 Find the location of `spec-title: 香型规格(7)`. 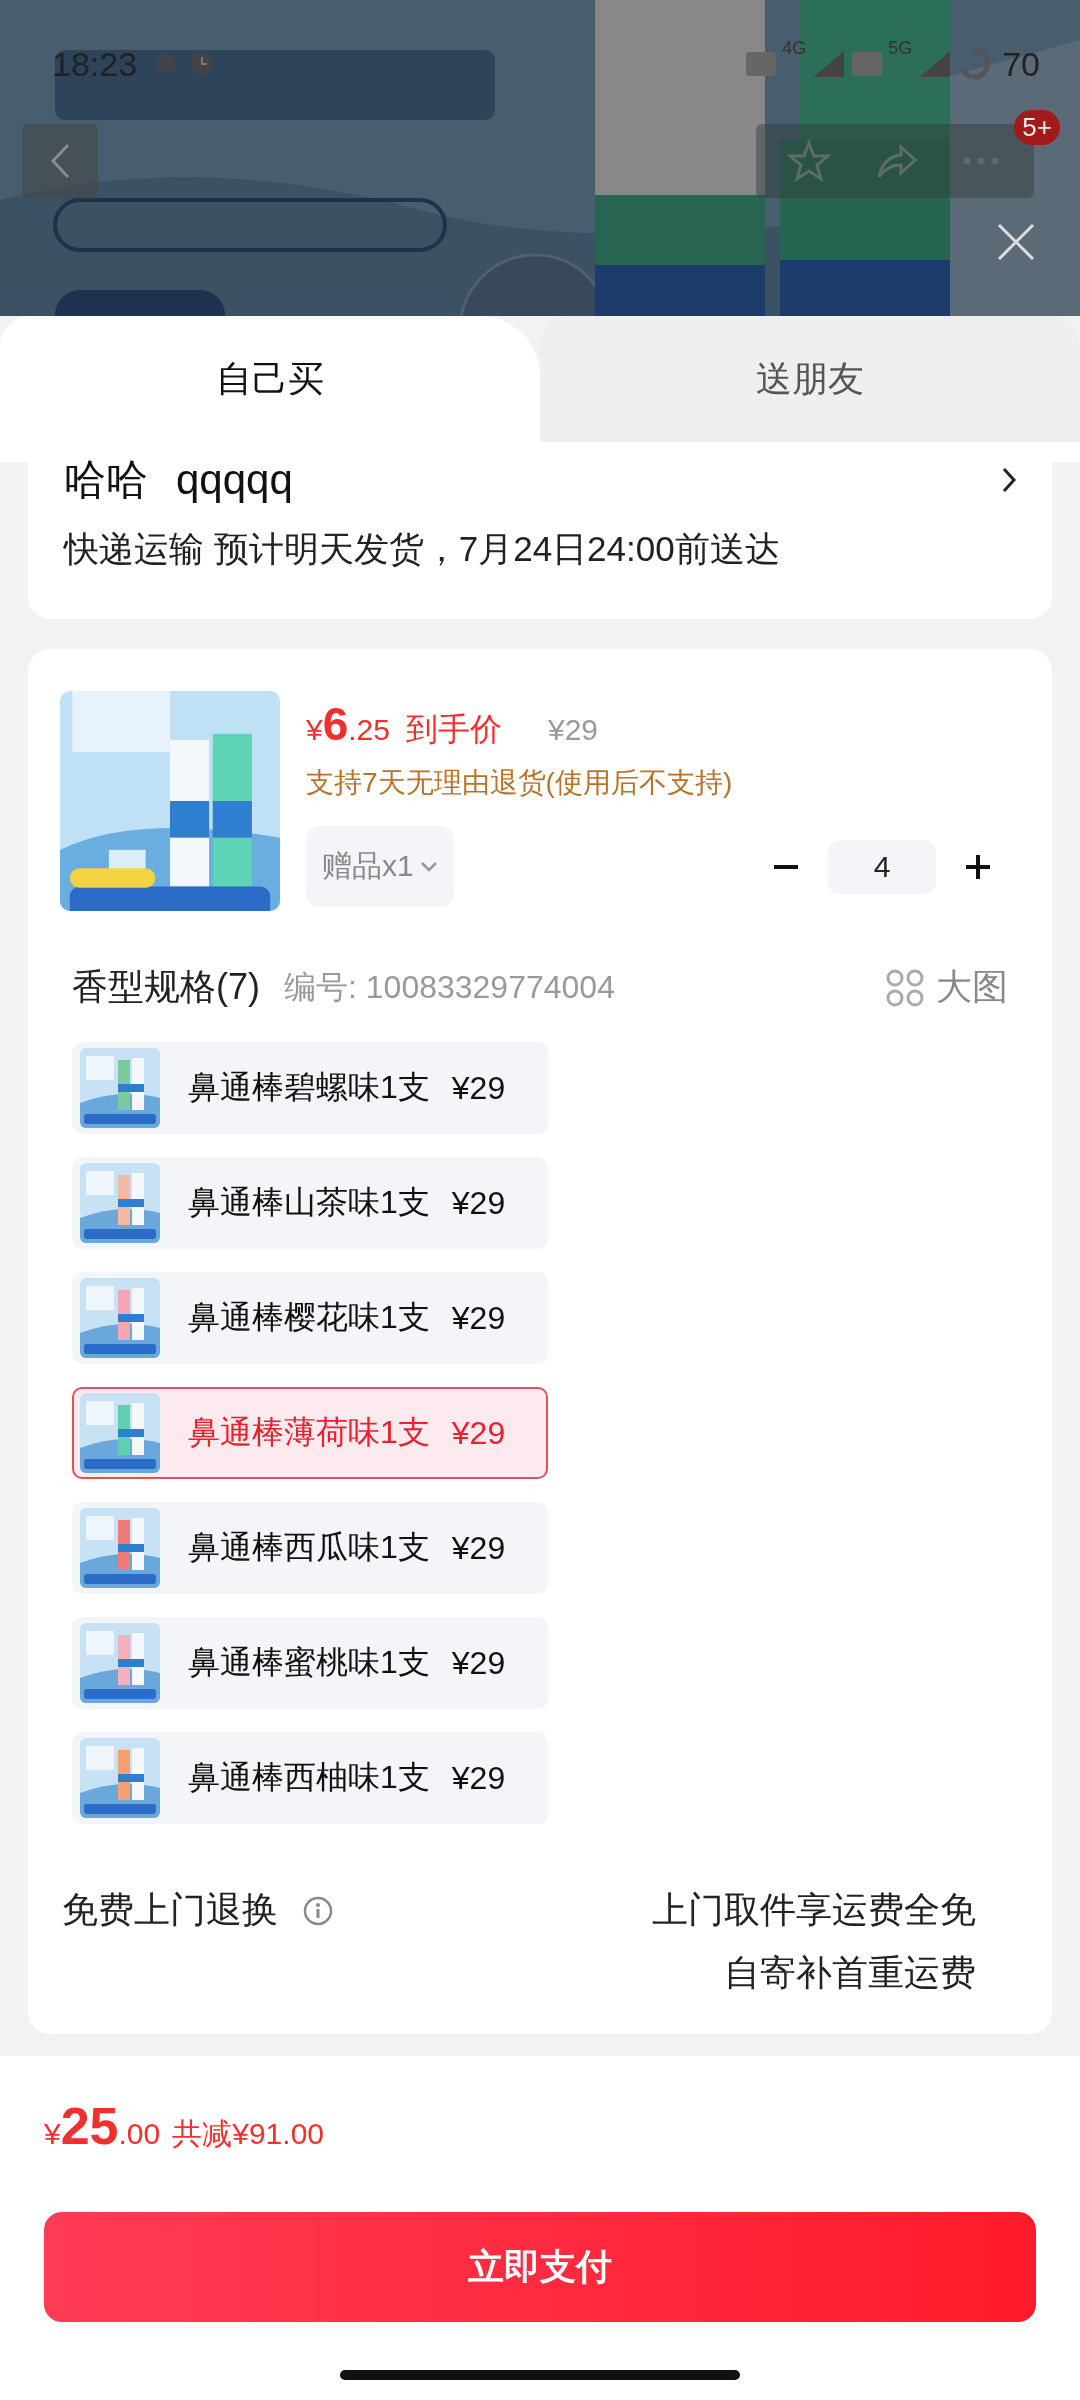

spec-title: 香型规格(7) is located at coordinates (166, 987).